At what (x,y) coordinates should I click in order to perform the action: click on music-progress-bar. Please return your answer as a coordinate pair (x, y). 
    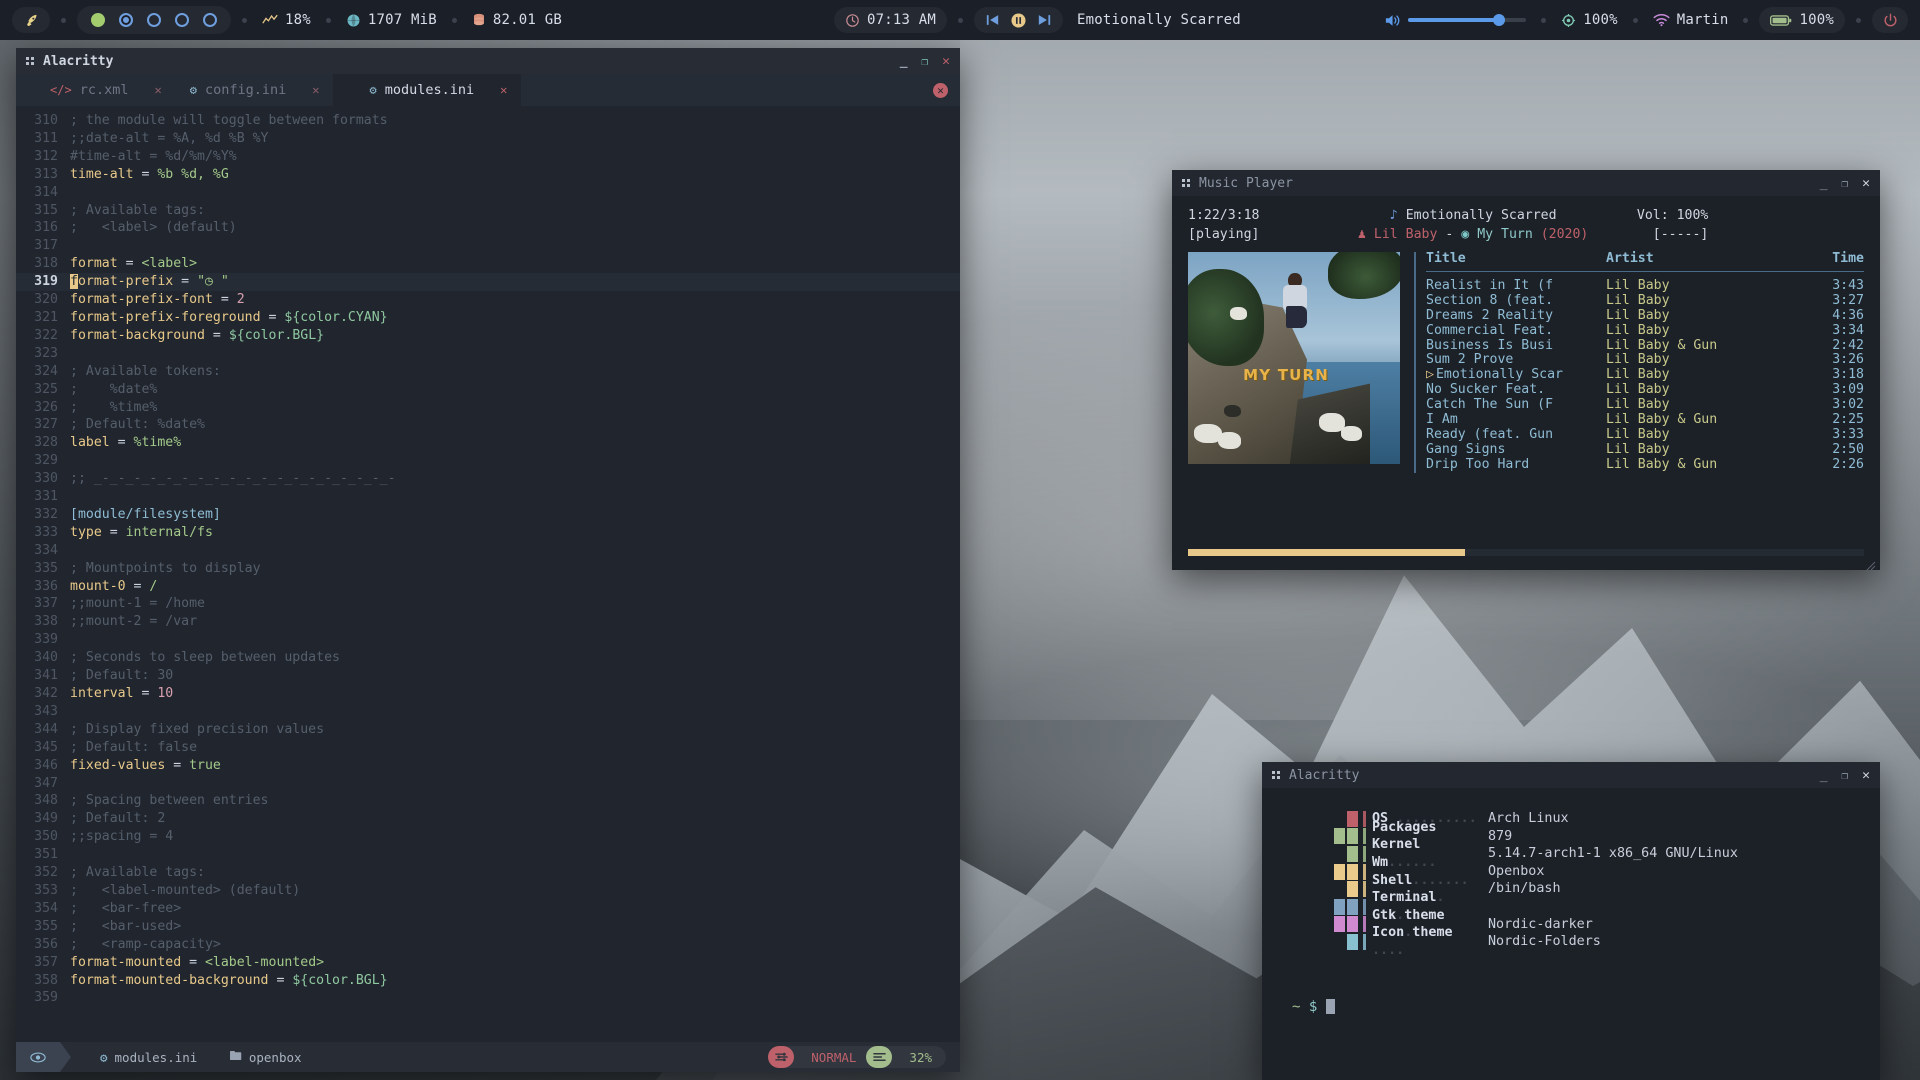
    Looking at the image, I should click on (1526, 552).